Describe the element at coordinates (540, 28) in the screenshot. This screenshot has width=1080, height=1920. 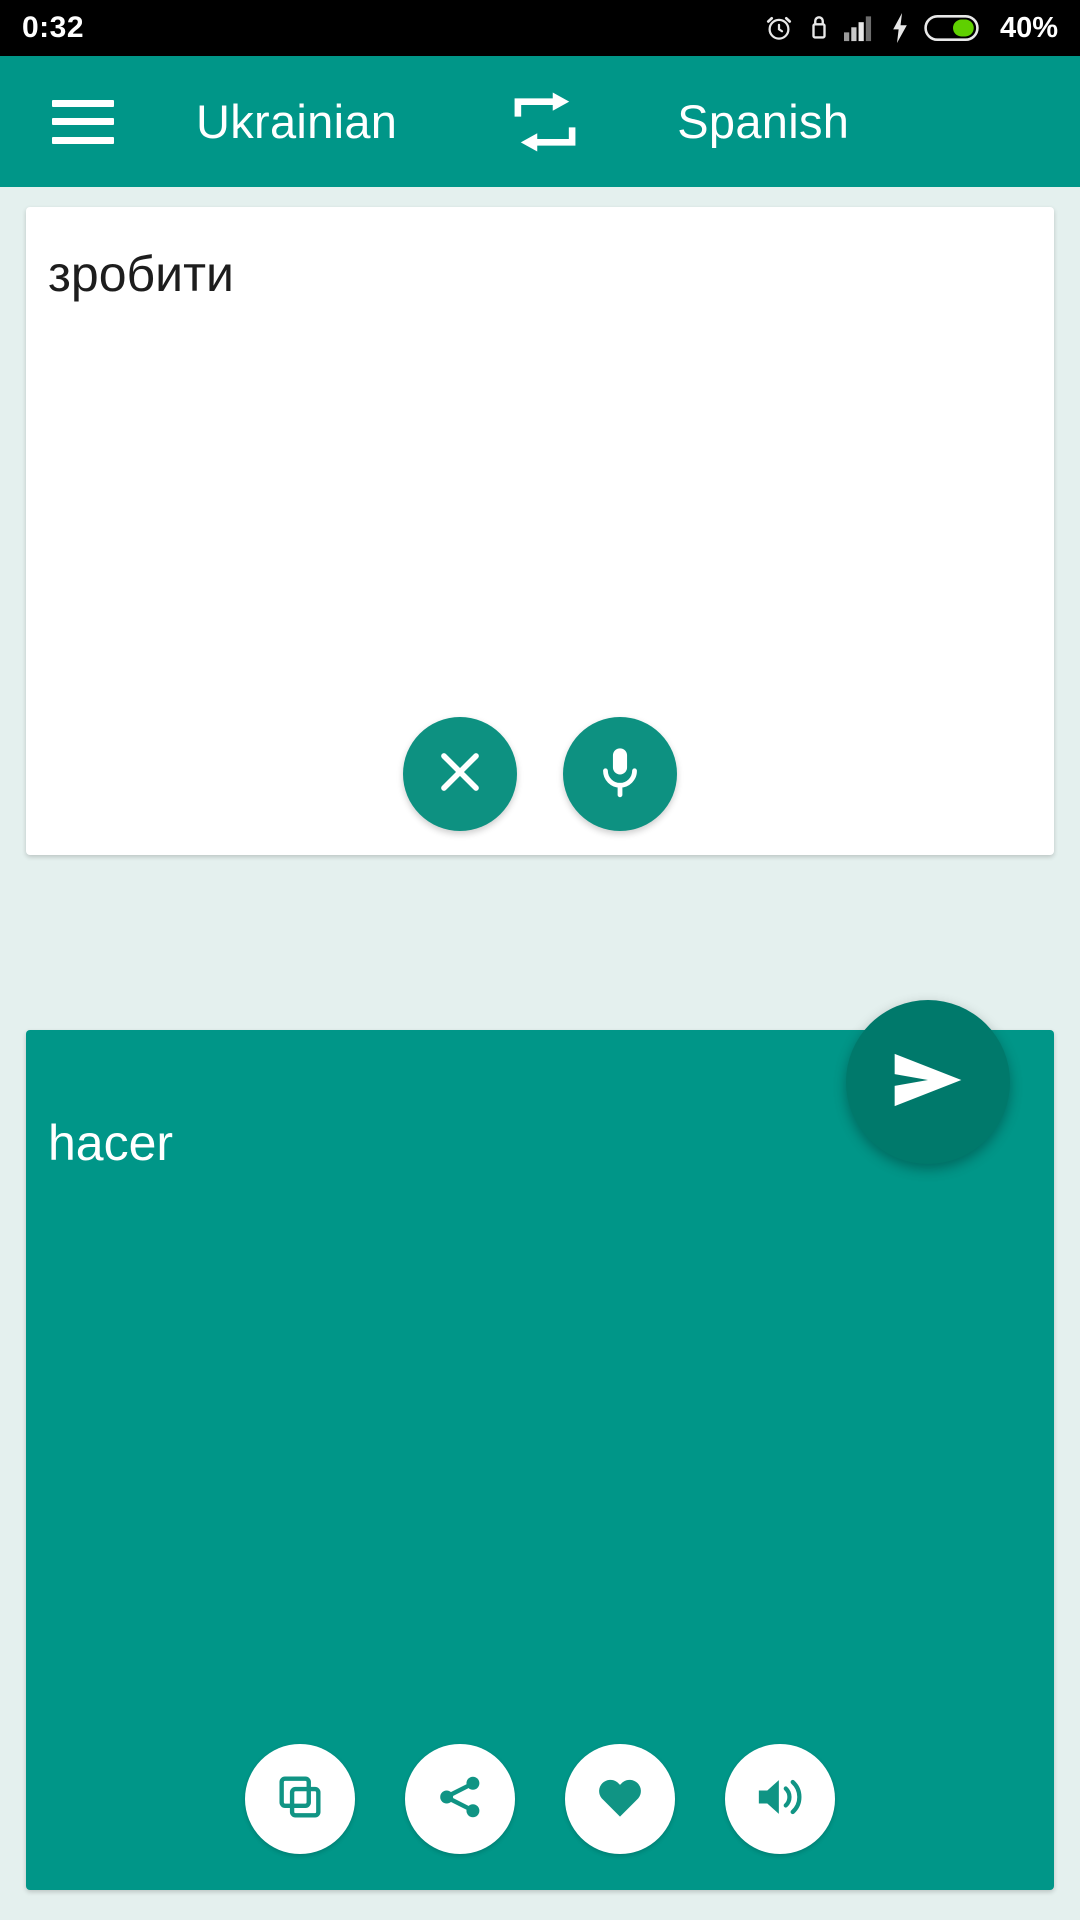
I see `status-bar: 0:32 40%` at that location.